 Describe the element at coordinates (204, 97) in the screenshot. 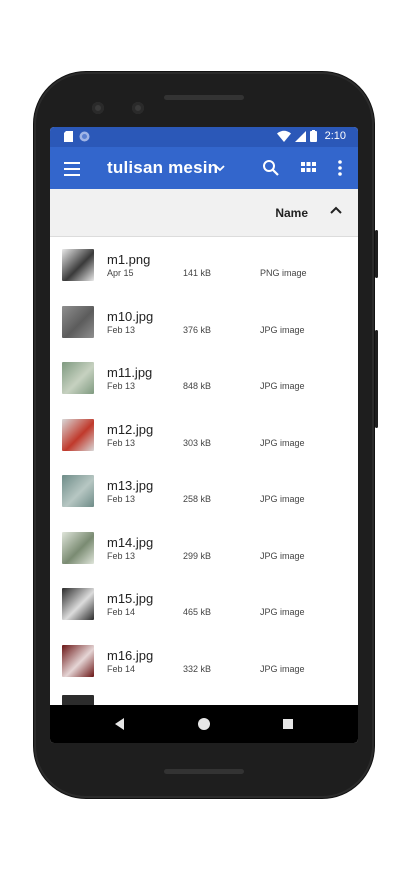

I see `earpiece-speaker` at that location.